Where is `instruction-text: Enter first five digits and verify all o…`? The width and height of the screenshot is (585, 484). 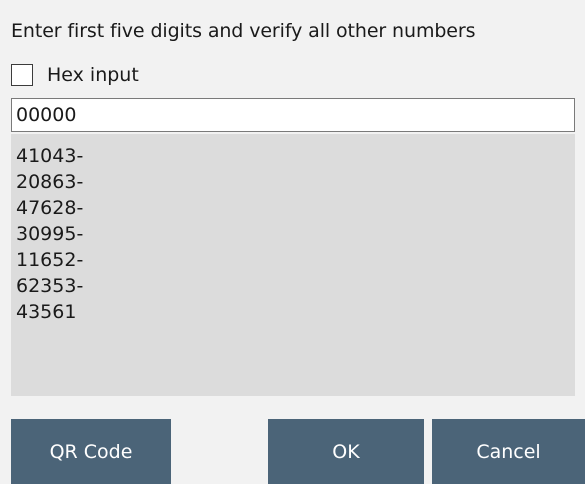 instruction-text: Enter first five digits and verify all o… is located at coordinates (243, 31).